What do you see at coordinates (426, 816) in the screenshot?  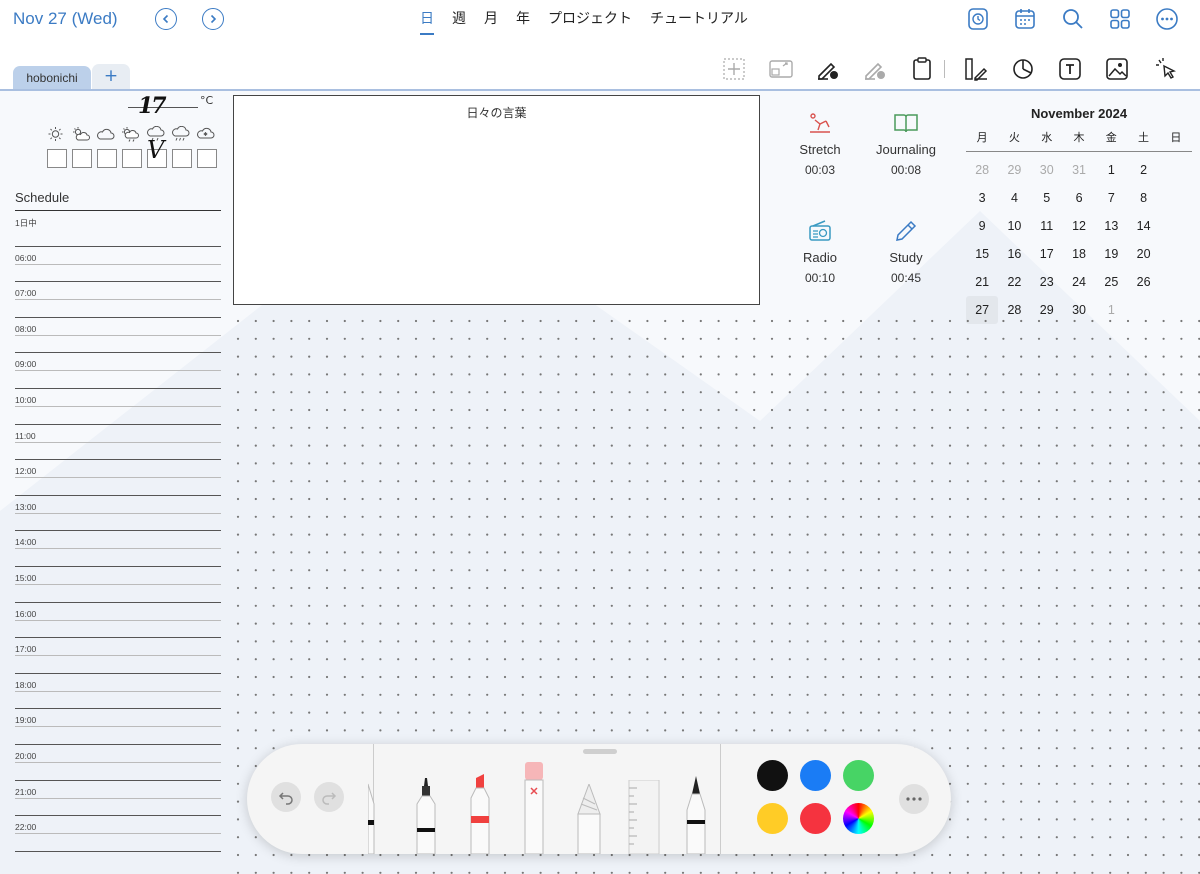 I see `fineliner-icon` at bounding box center [426, 816].